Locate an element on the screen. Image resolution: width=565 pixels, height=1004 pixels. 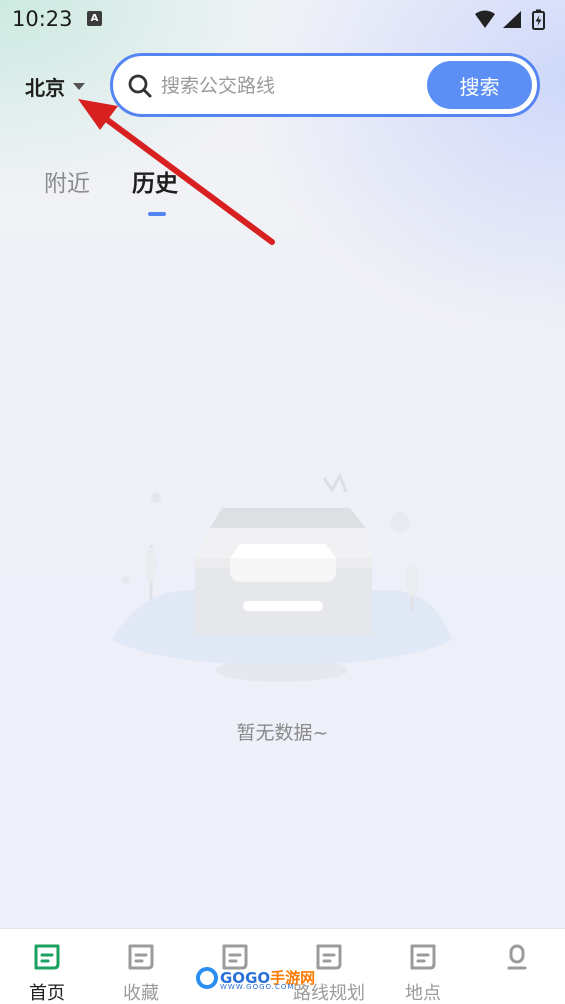
search-box: 搜索 is located at coordinates (325, 85).